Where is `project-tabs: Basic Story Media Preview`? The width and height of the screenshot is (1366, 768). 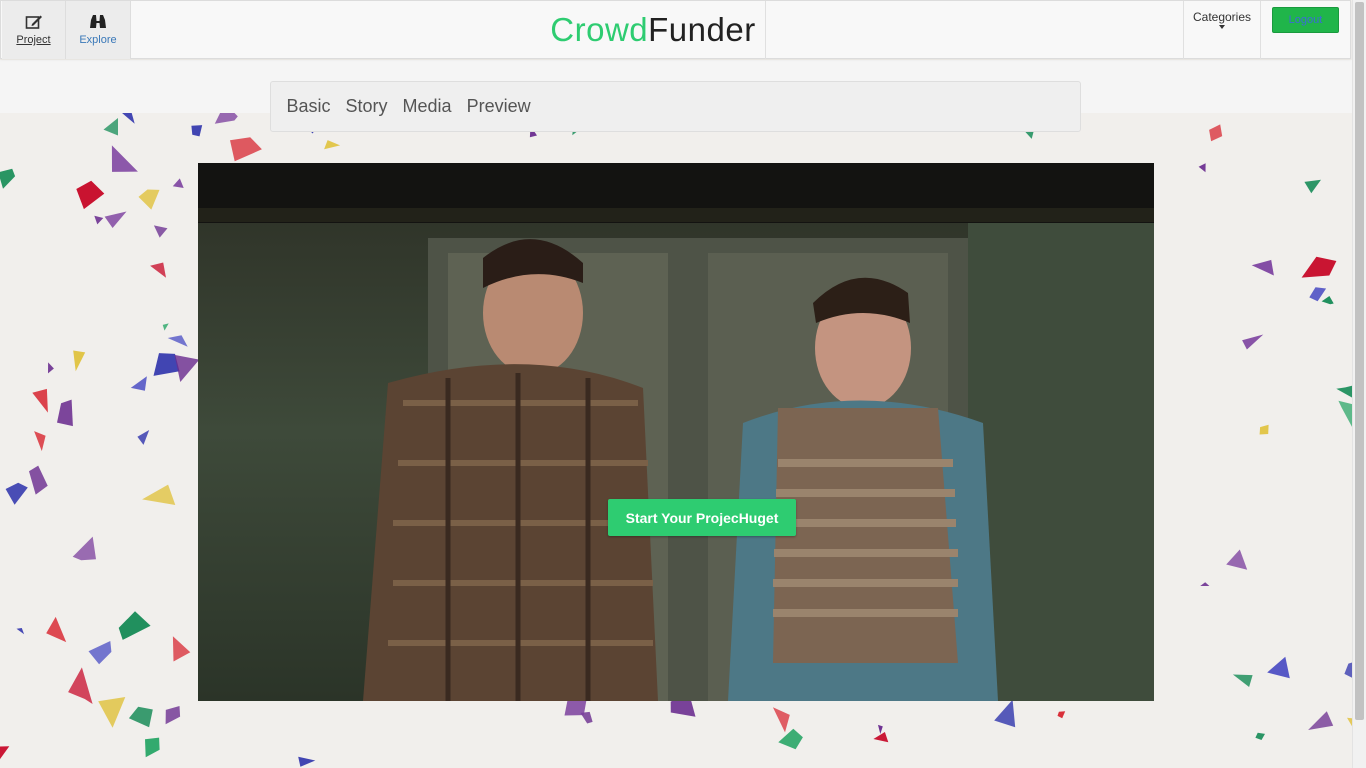
project-tabs: Basic Story Media Preview is located at coordinates (675, 106).